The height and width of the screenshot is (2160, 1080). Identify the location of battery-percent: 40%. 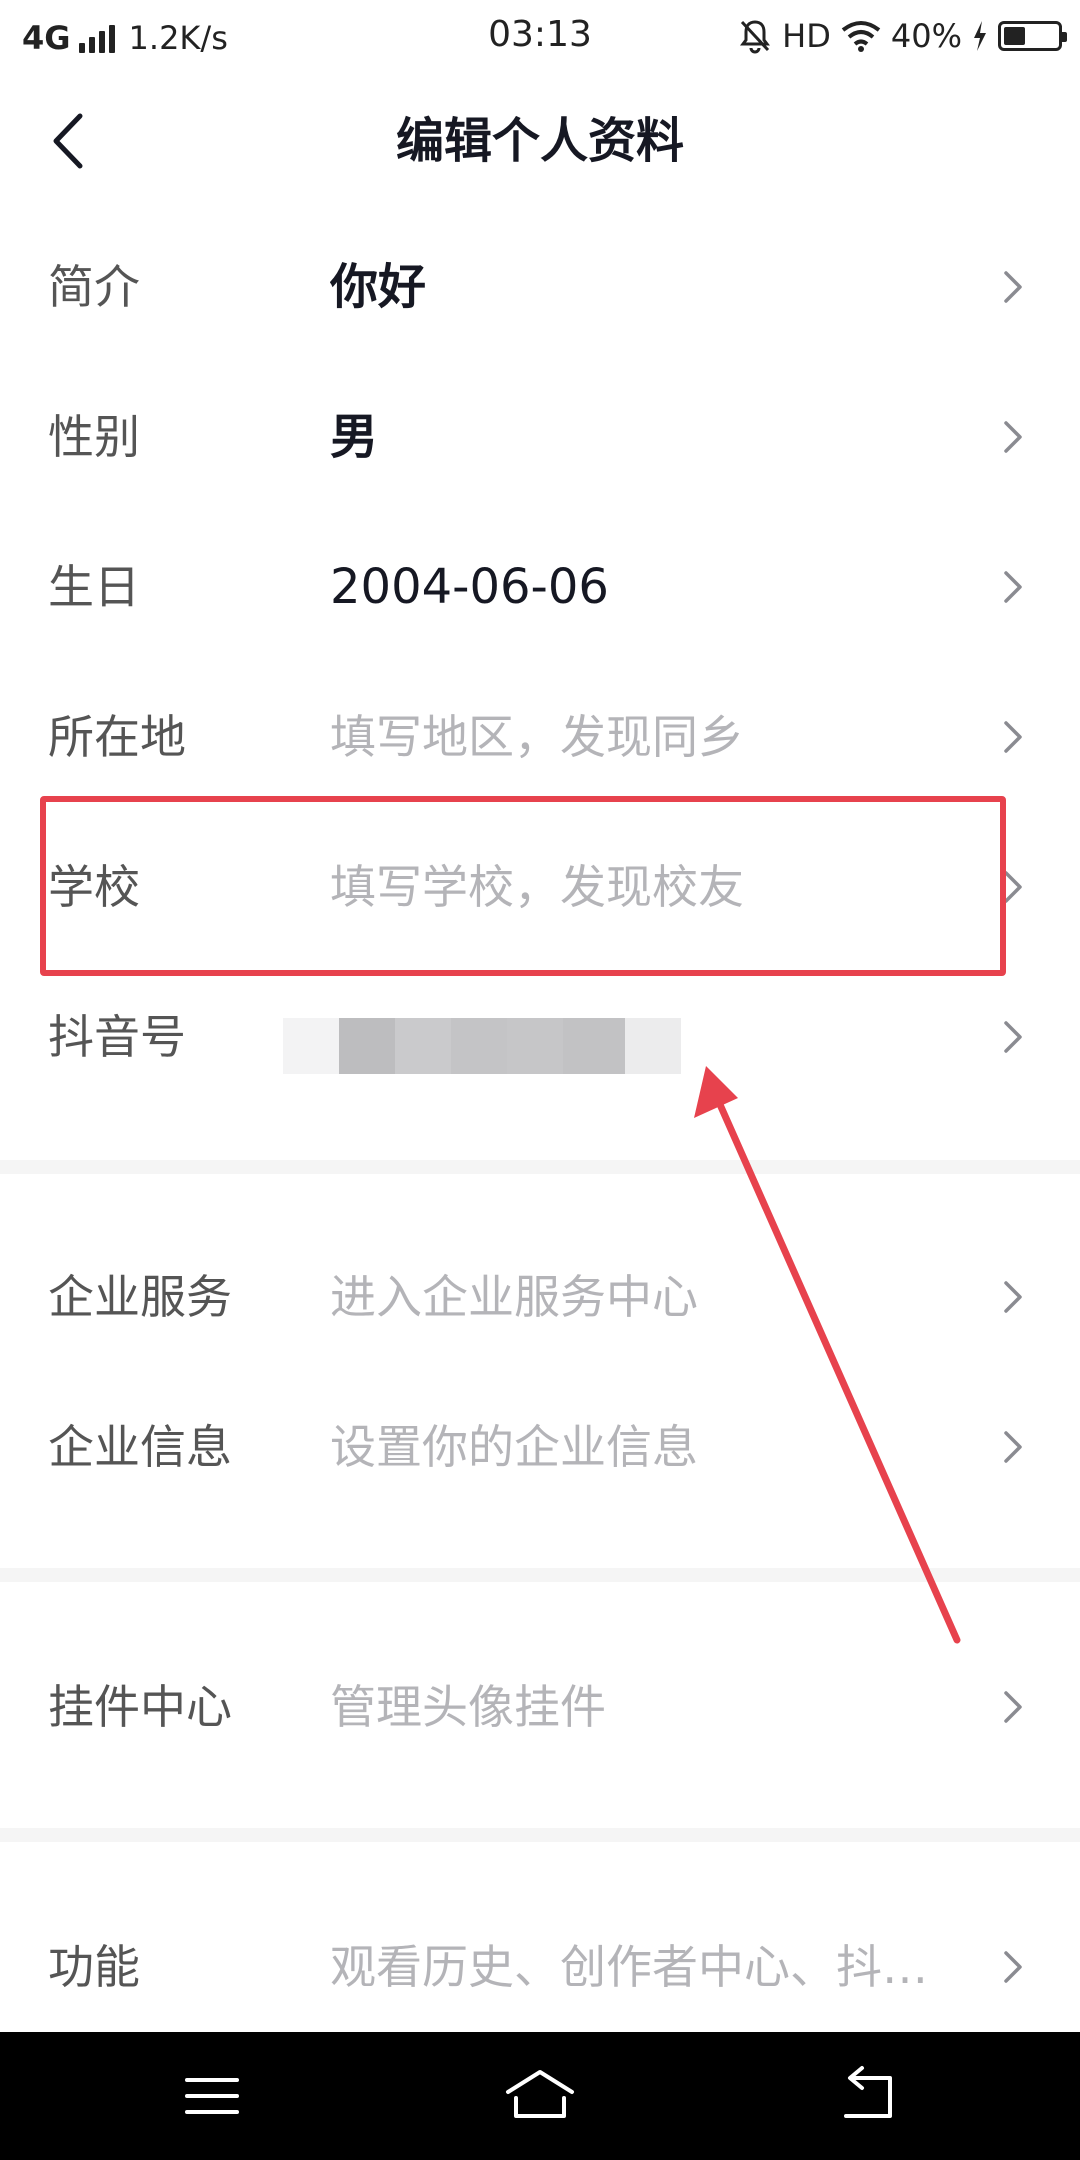
(926, 36).